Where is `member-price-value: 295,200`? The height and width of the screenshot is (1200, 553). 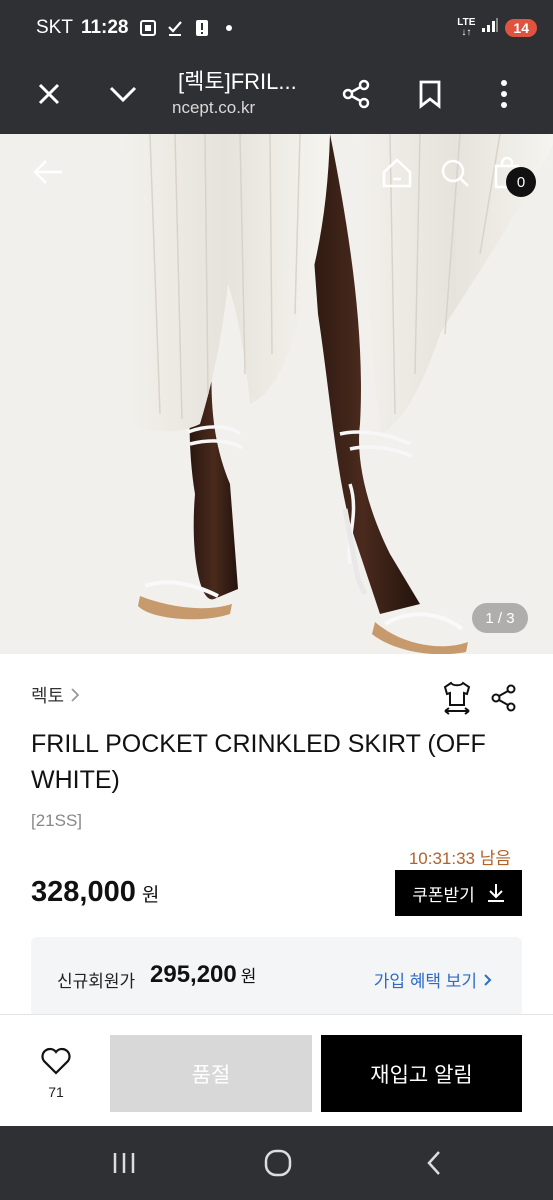 member-price-value: 295,200 is located at coordinates (193, 974).